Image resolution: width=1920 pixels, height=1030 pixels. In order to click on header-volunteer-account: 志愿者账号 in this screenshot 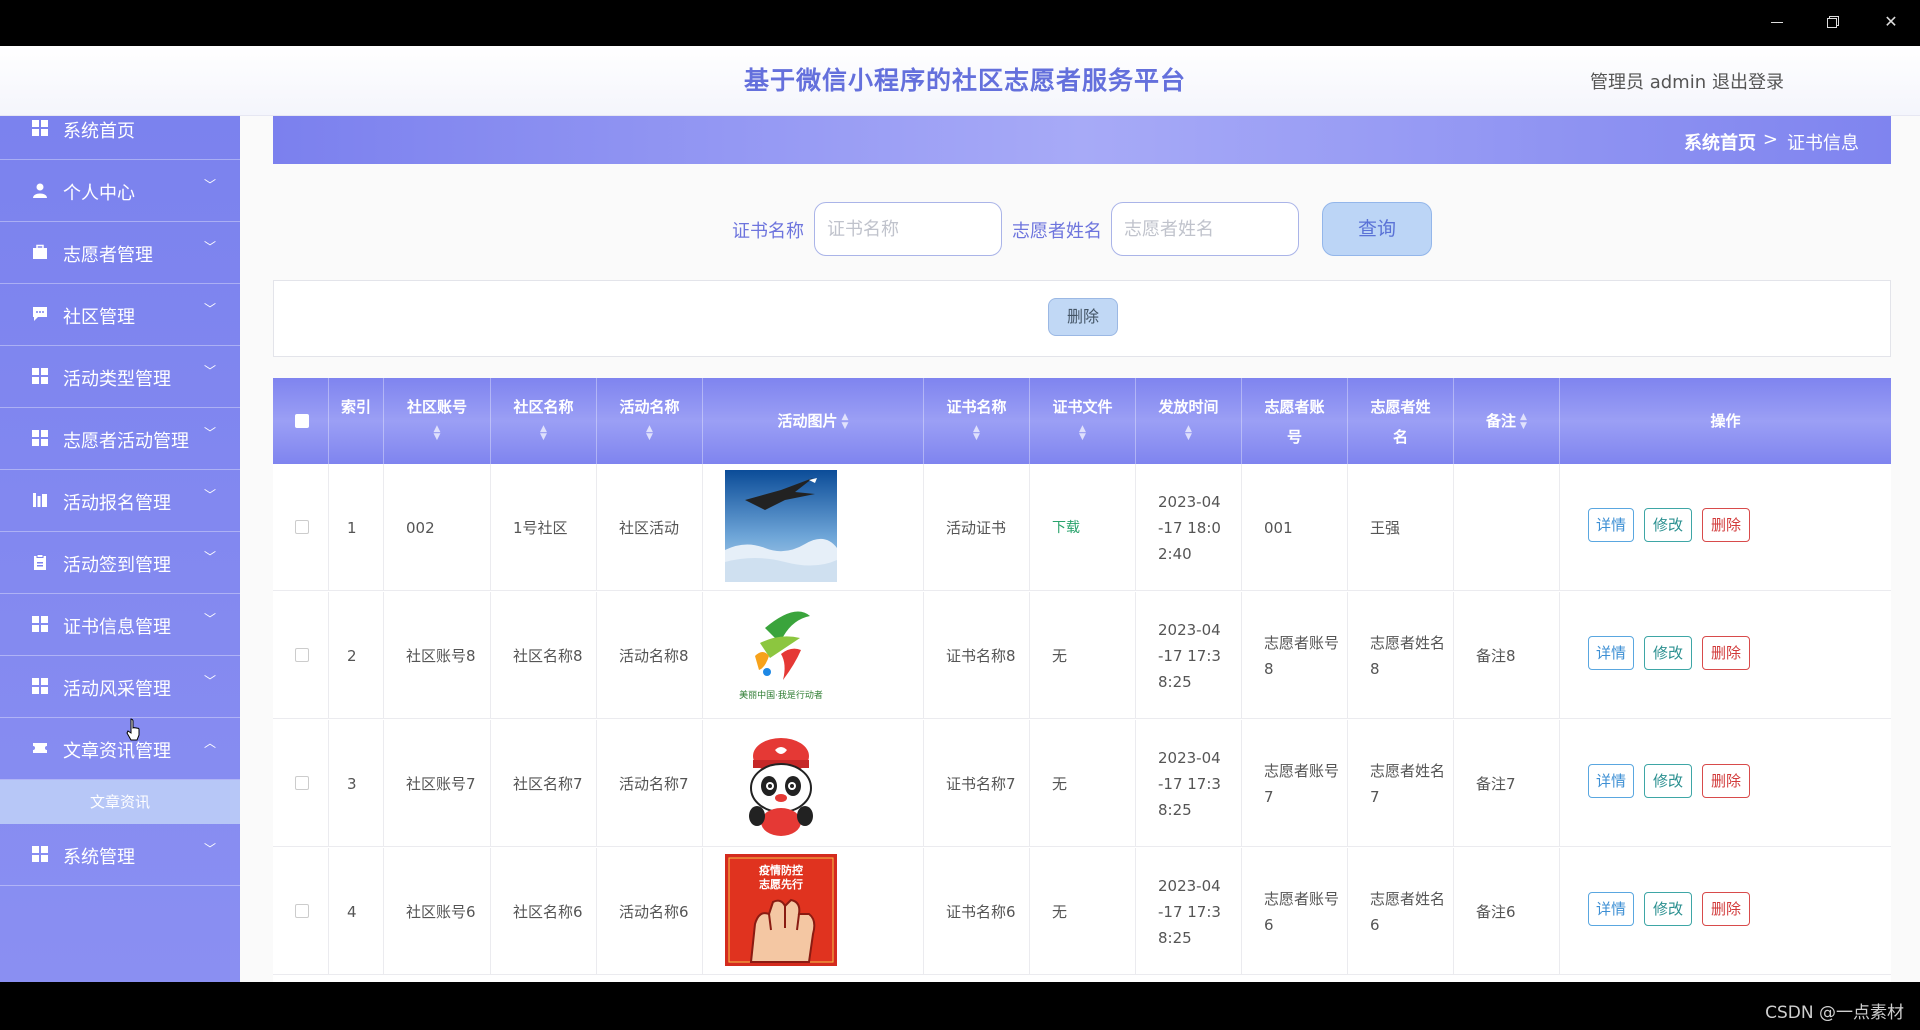, I will do `click(1295, 421)`.